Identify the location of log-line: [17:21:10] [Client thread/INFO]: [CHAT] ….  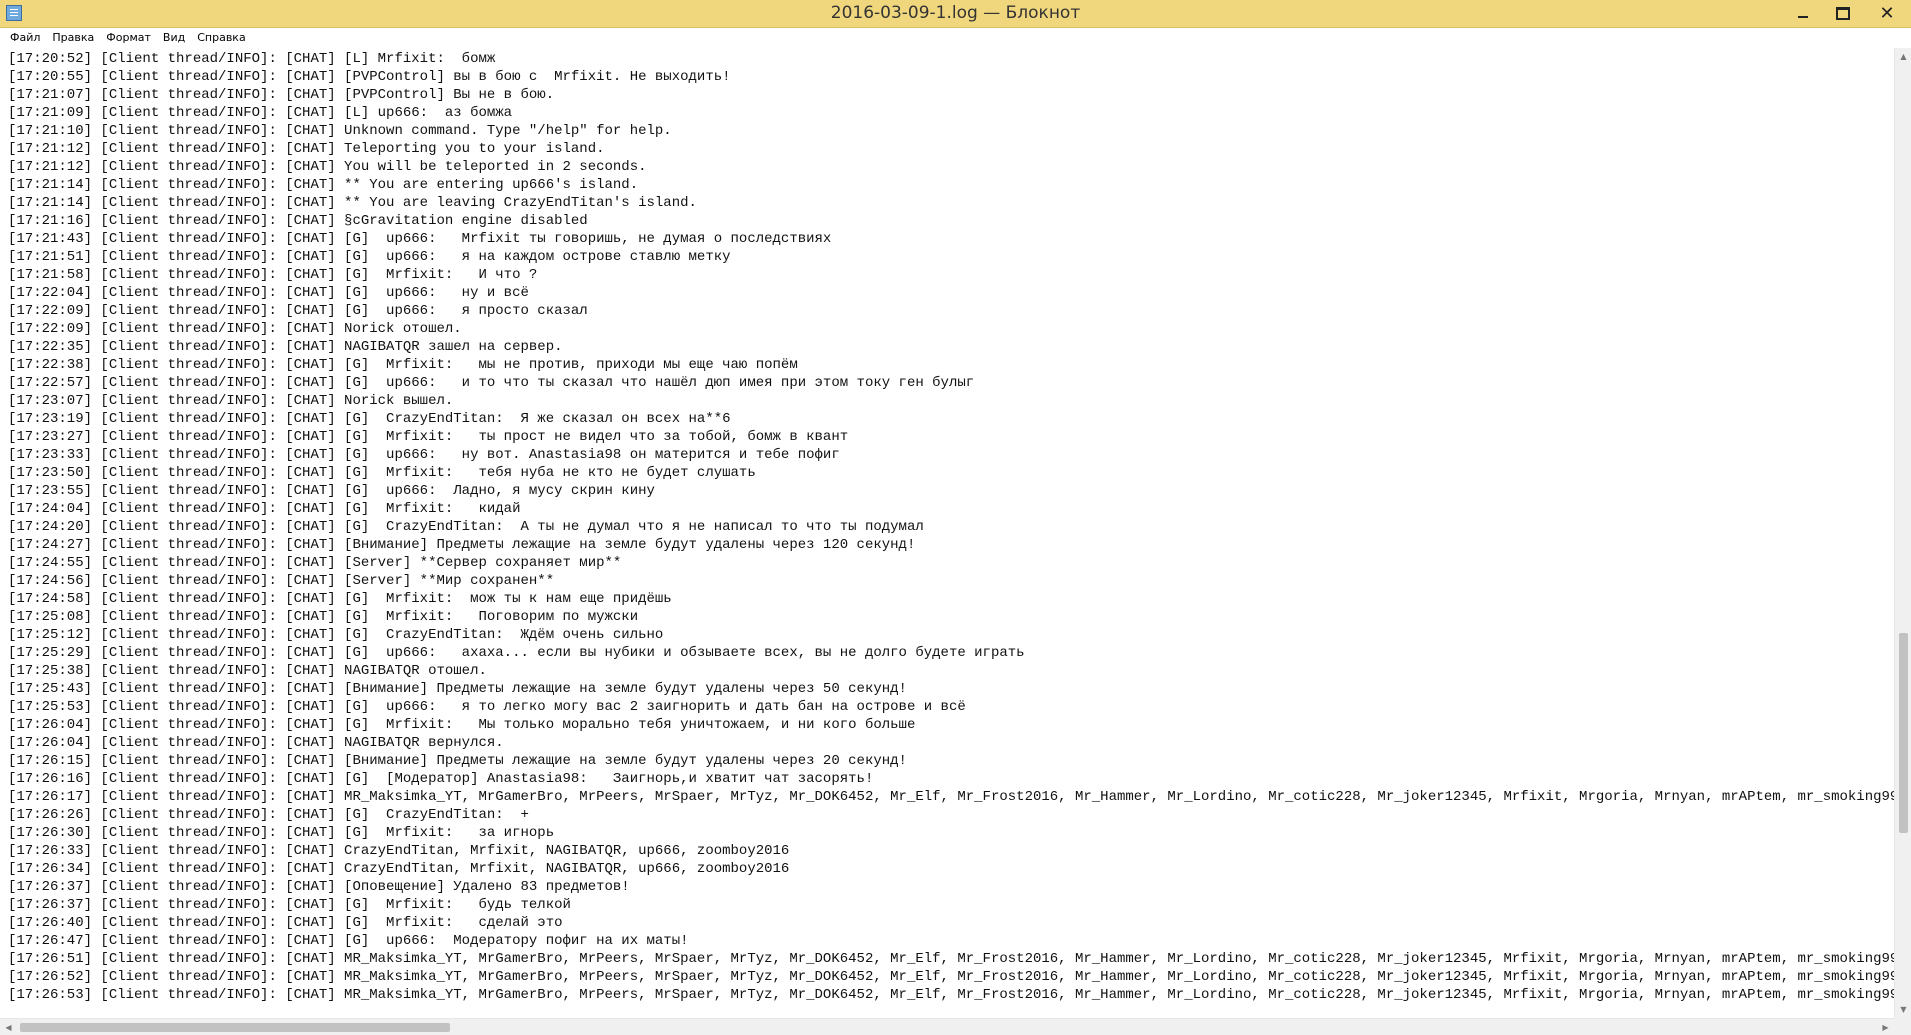
(340, 131).